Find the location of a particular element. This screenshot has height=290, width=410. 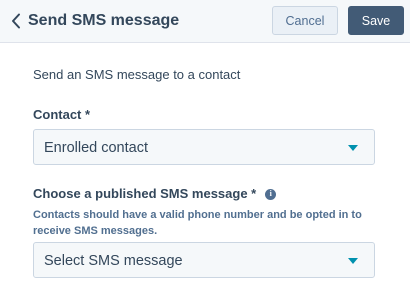

action-description: Send an SMS message to a contact is located at coordinates (137, 74).